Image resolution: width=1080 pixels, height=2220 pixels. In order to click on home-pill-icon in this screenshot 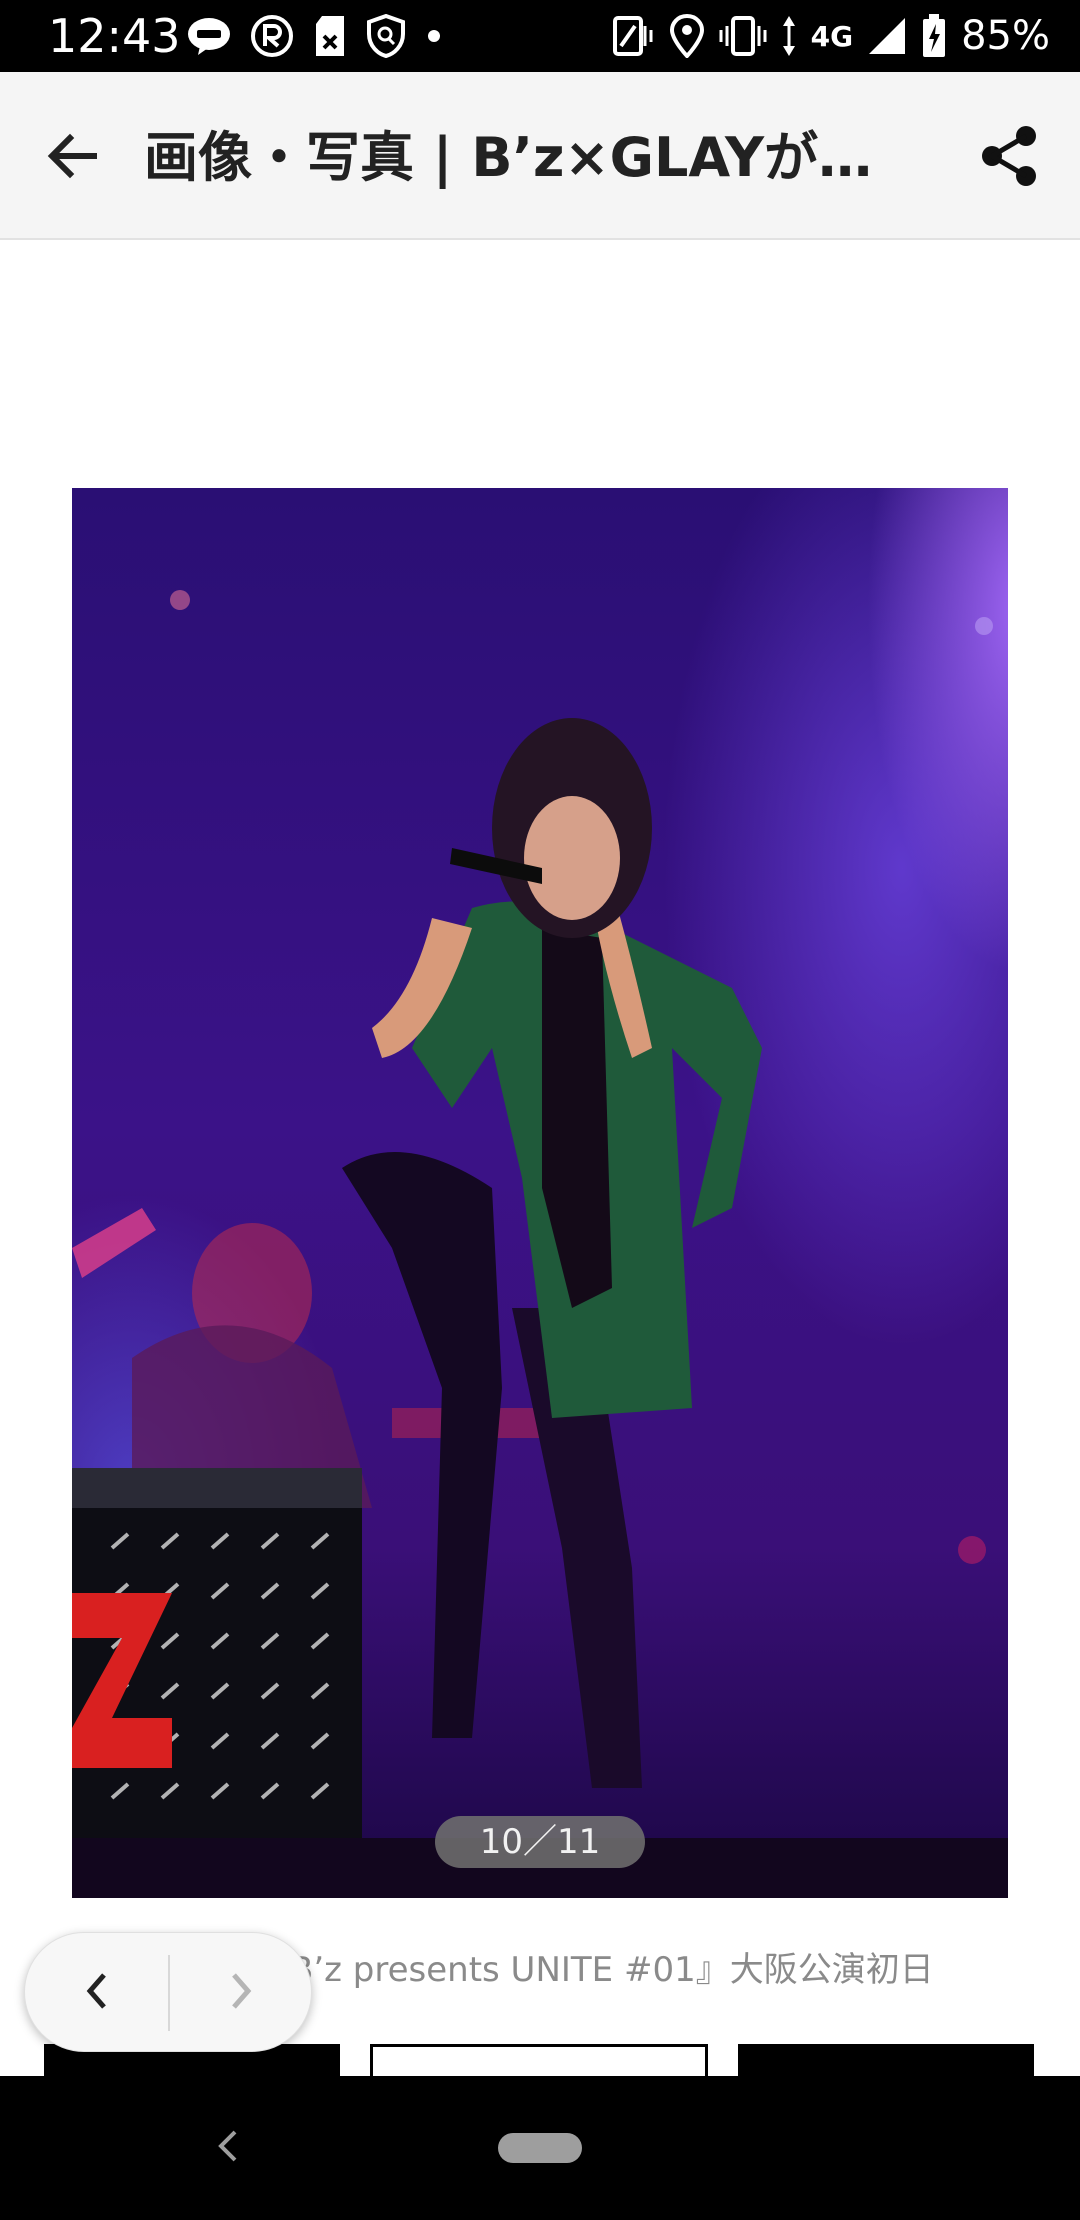, I will do `click(540, 2148)`.